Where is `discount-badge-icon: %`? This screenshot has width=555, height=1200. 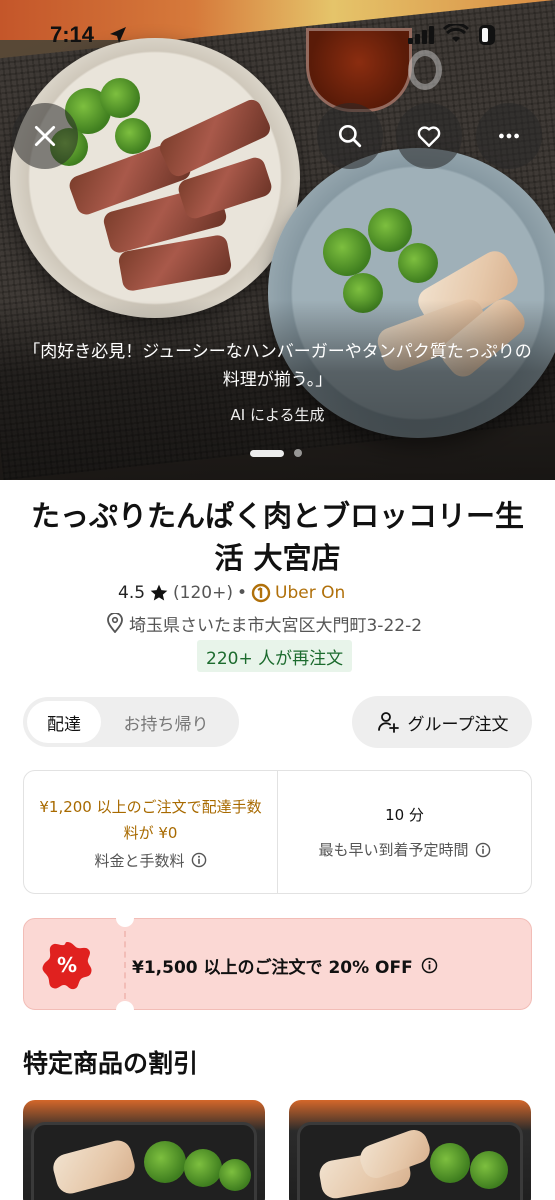 discount-badge-icon: % is located at coordinates (67, 966).